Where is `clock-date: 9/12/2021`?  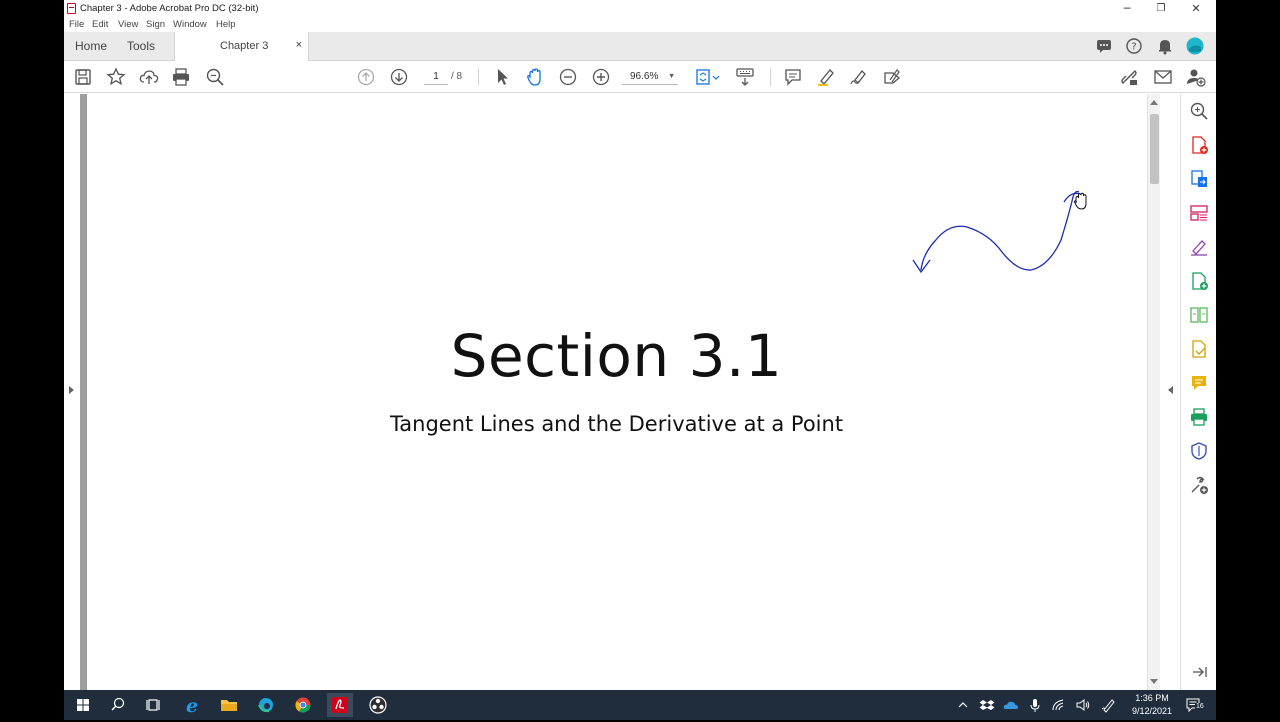 clock-date: 9/12/2021 is located at coordinates (1152, 711).